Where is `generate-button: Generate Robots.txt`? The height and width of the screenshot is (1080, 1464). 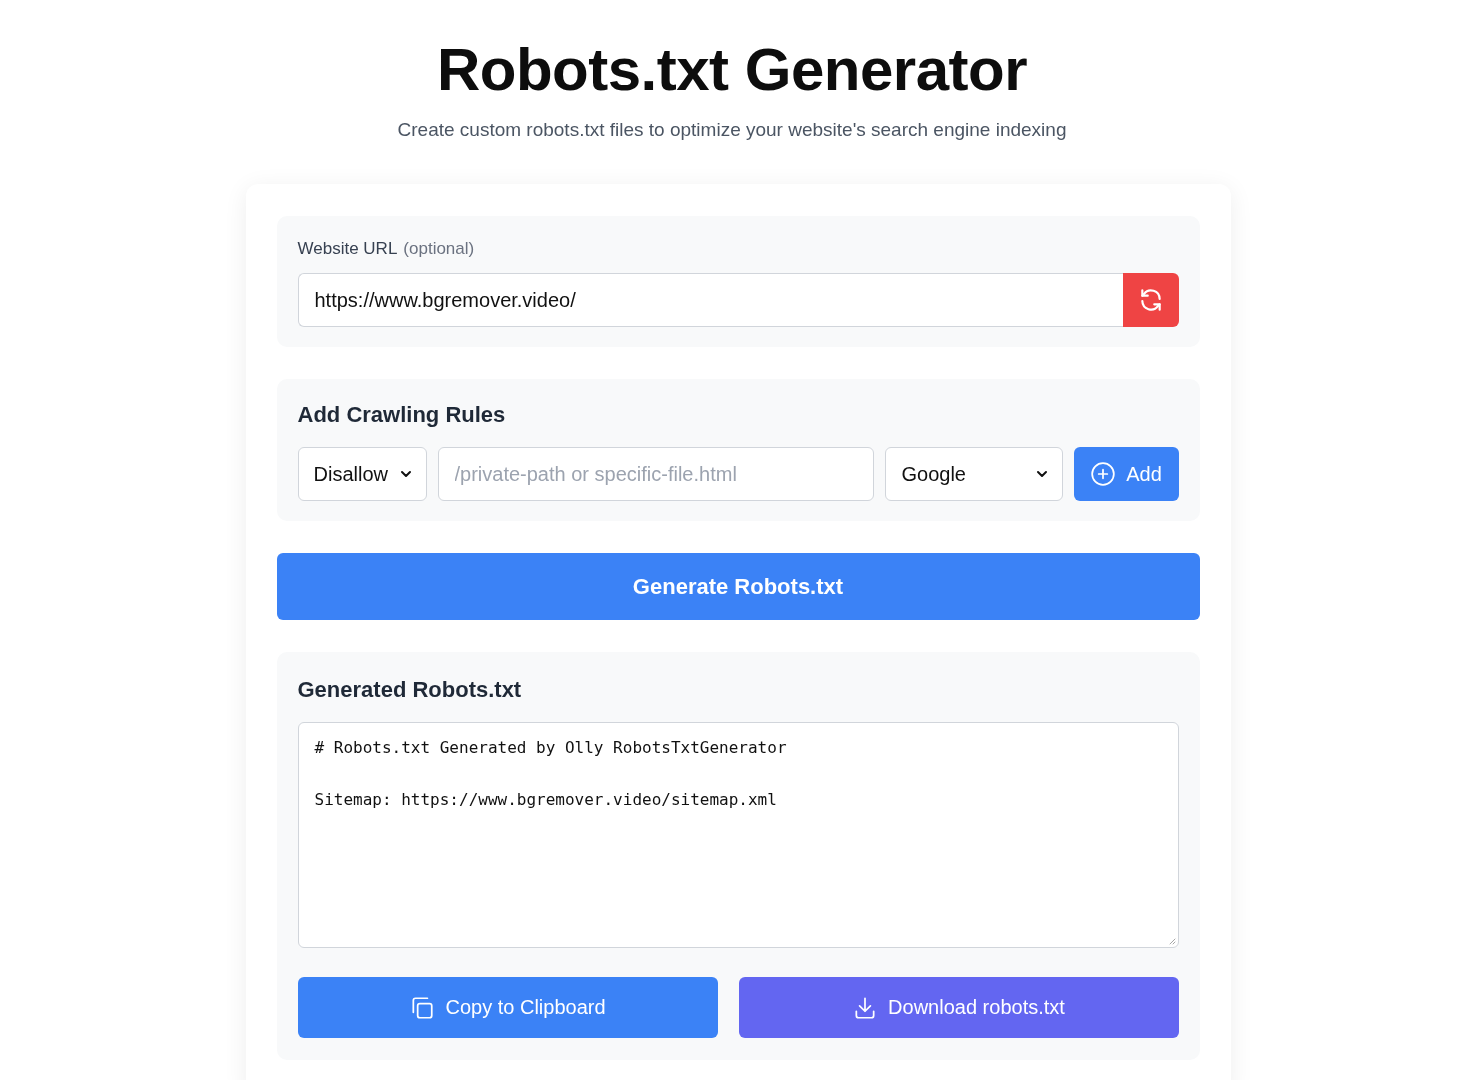 generate-button: Generate Robots.txt is located at coordinates (738, 586).